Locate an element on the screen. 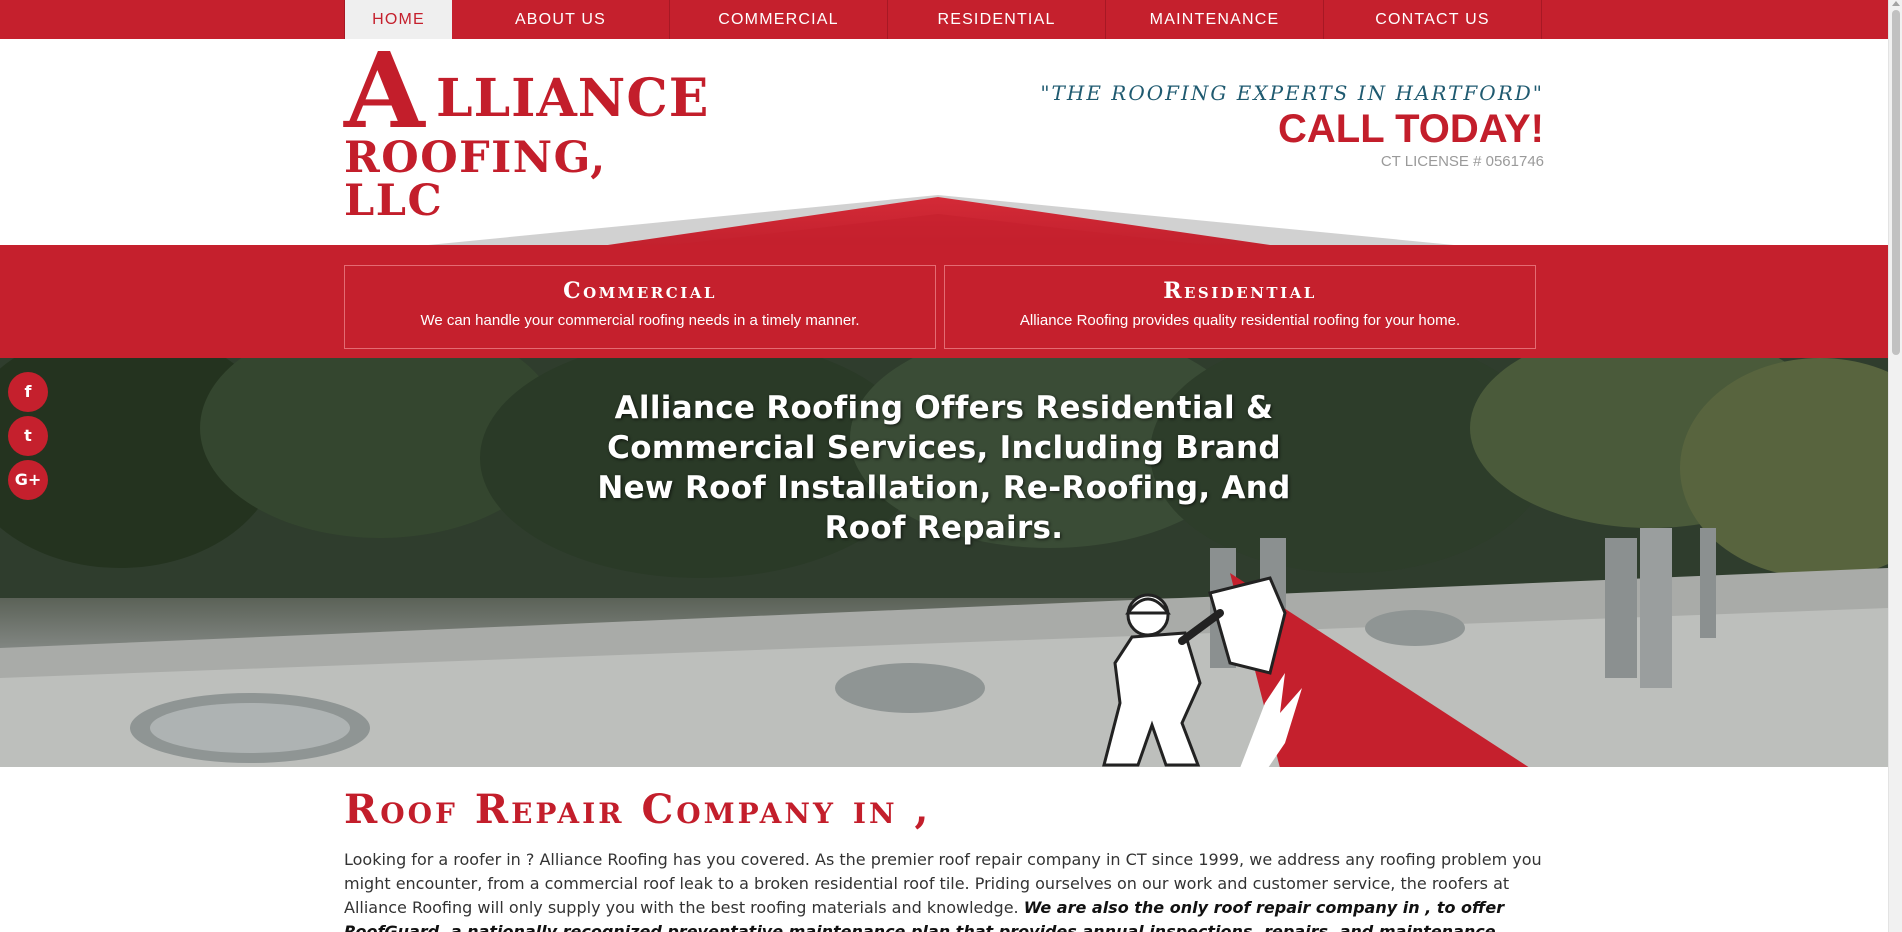 This screenshot has height=932, width=1902. nav-item-about-us: ABOUT US is located at coordinates (561, 19).